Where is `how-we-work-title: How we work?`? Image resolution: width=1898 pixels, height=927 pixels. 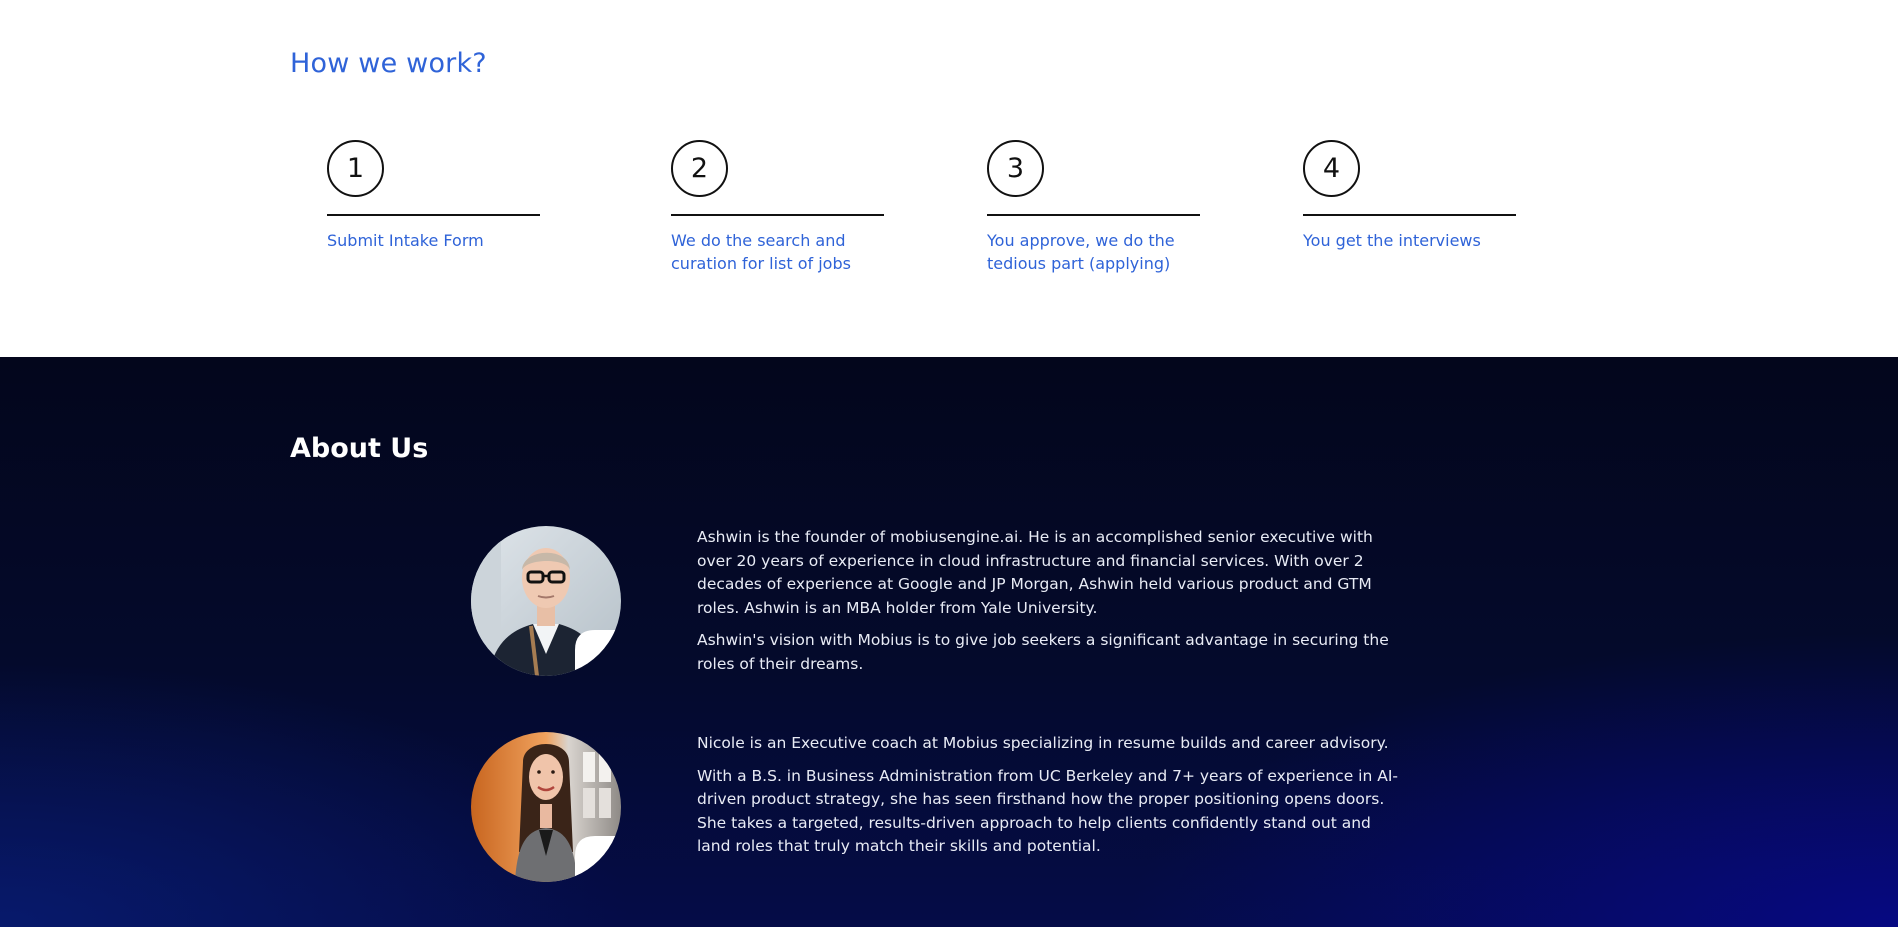 how-we-work-title: How we work? is located at coordinates (388, 63).